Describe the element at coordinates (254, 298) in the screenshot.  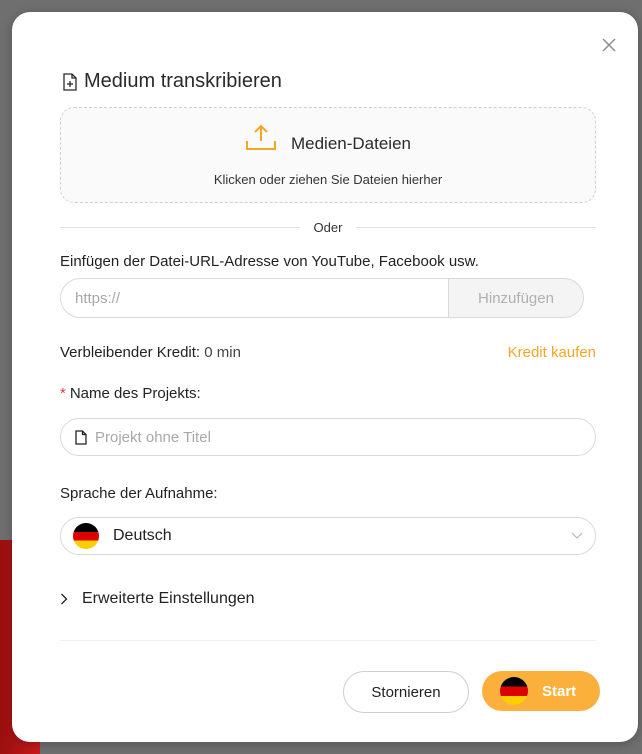
I see `url-input` at that location.